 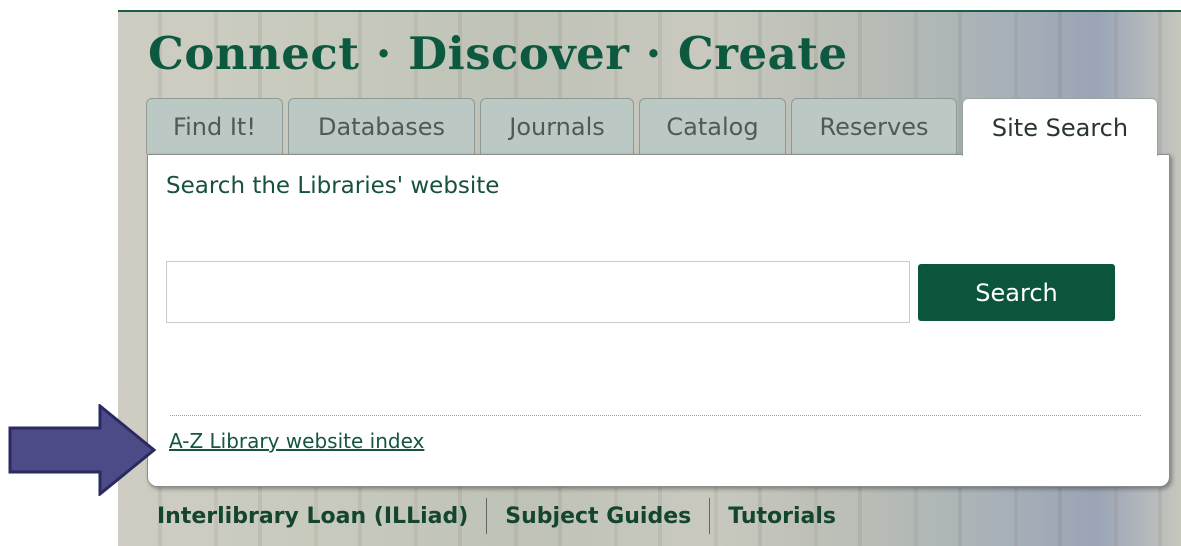 What do you see at coordinates (498, 53) in the screenshot?
I see `site-tagline: Connect · Discover · Create` at bounding box center [498, 53].